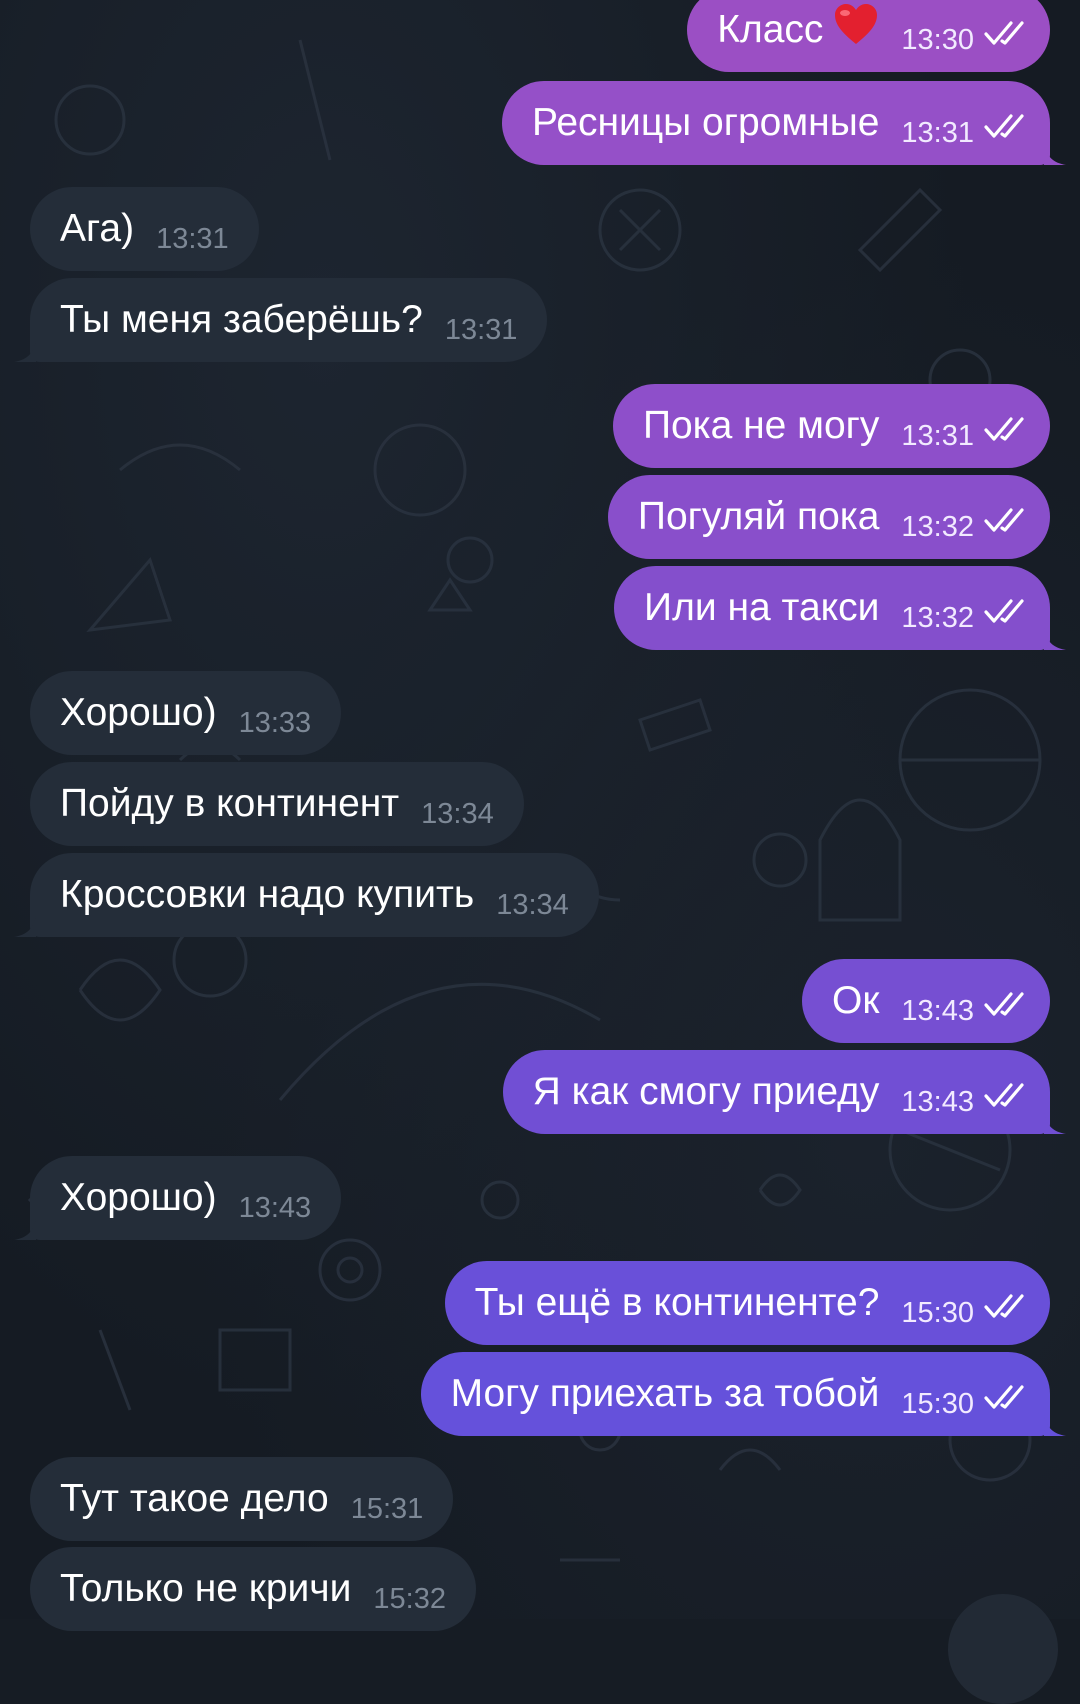 Image resolution: width=1080 pixels, height=1704 pixels. I want to click on outgoing-message: Ты ещё в континенте? 15:30, so click(747, 1303).